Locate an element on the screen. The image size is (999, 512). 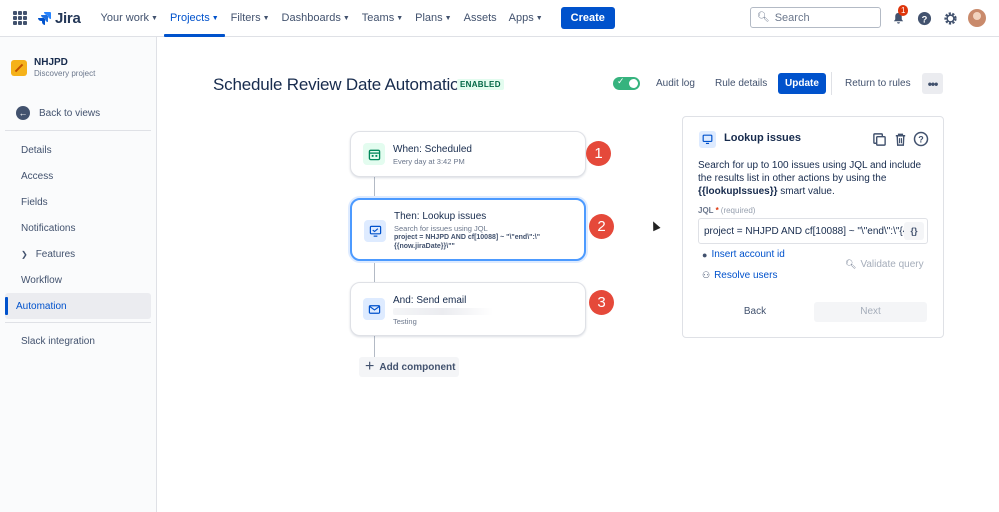
sidebar-item-workflow: Workflow is located at coordinates (78, 280).